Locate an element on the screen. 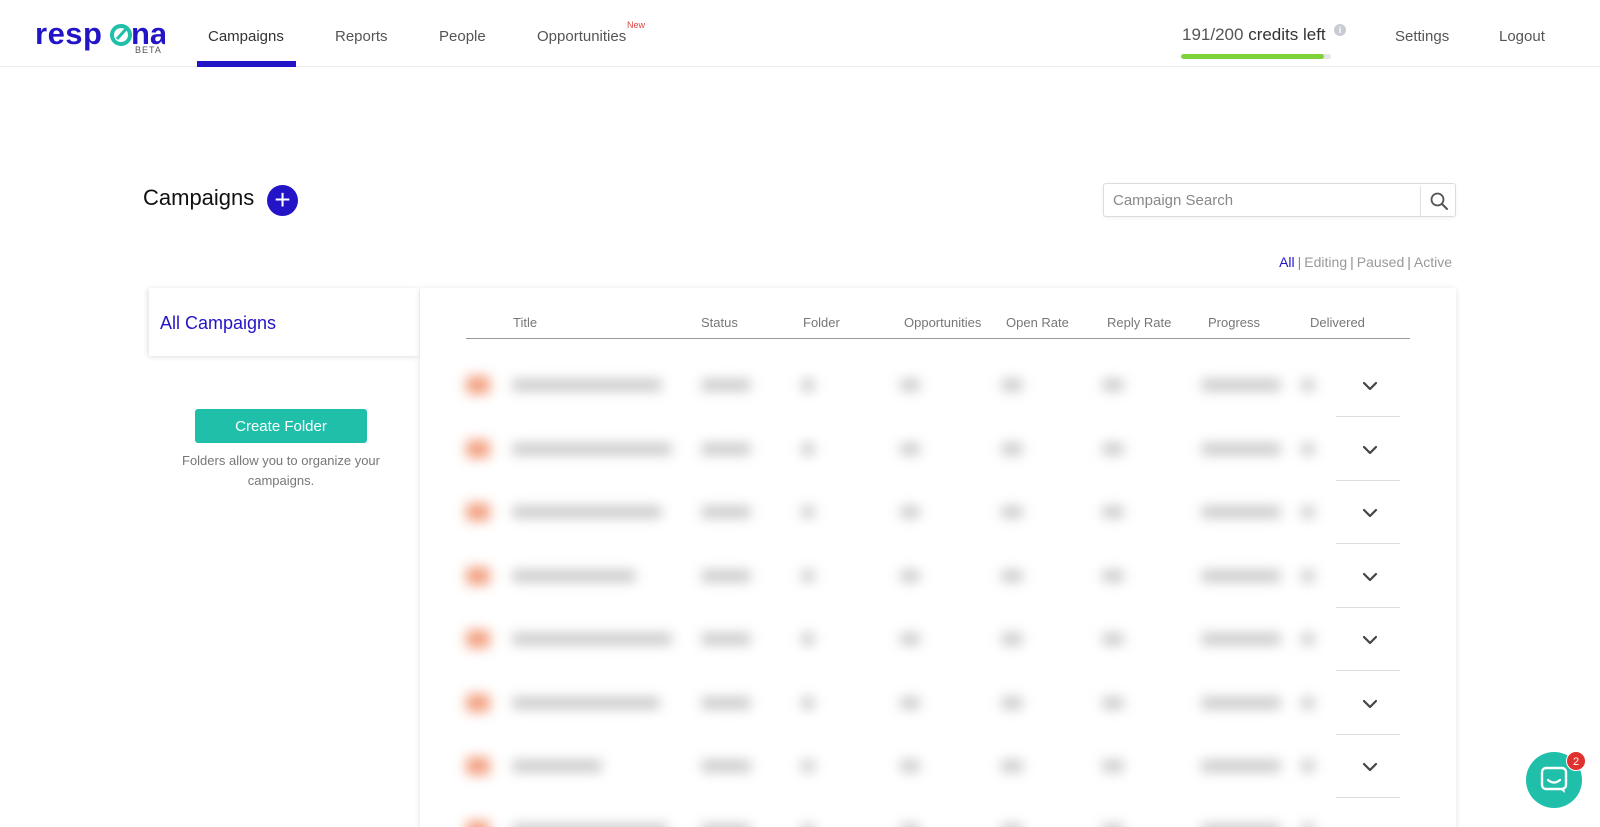 The width and height of the screenshot is (1600, 827). column-delivered: Delivered is located at coordinates (1337, 322).